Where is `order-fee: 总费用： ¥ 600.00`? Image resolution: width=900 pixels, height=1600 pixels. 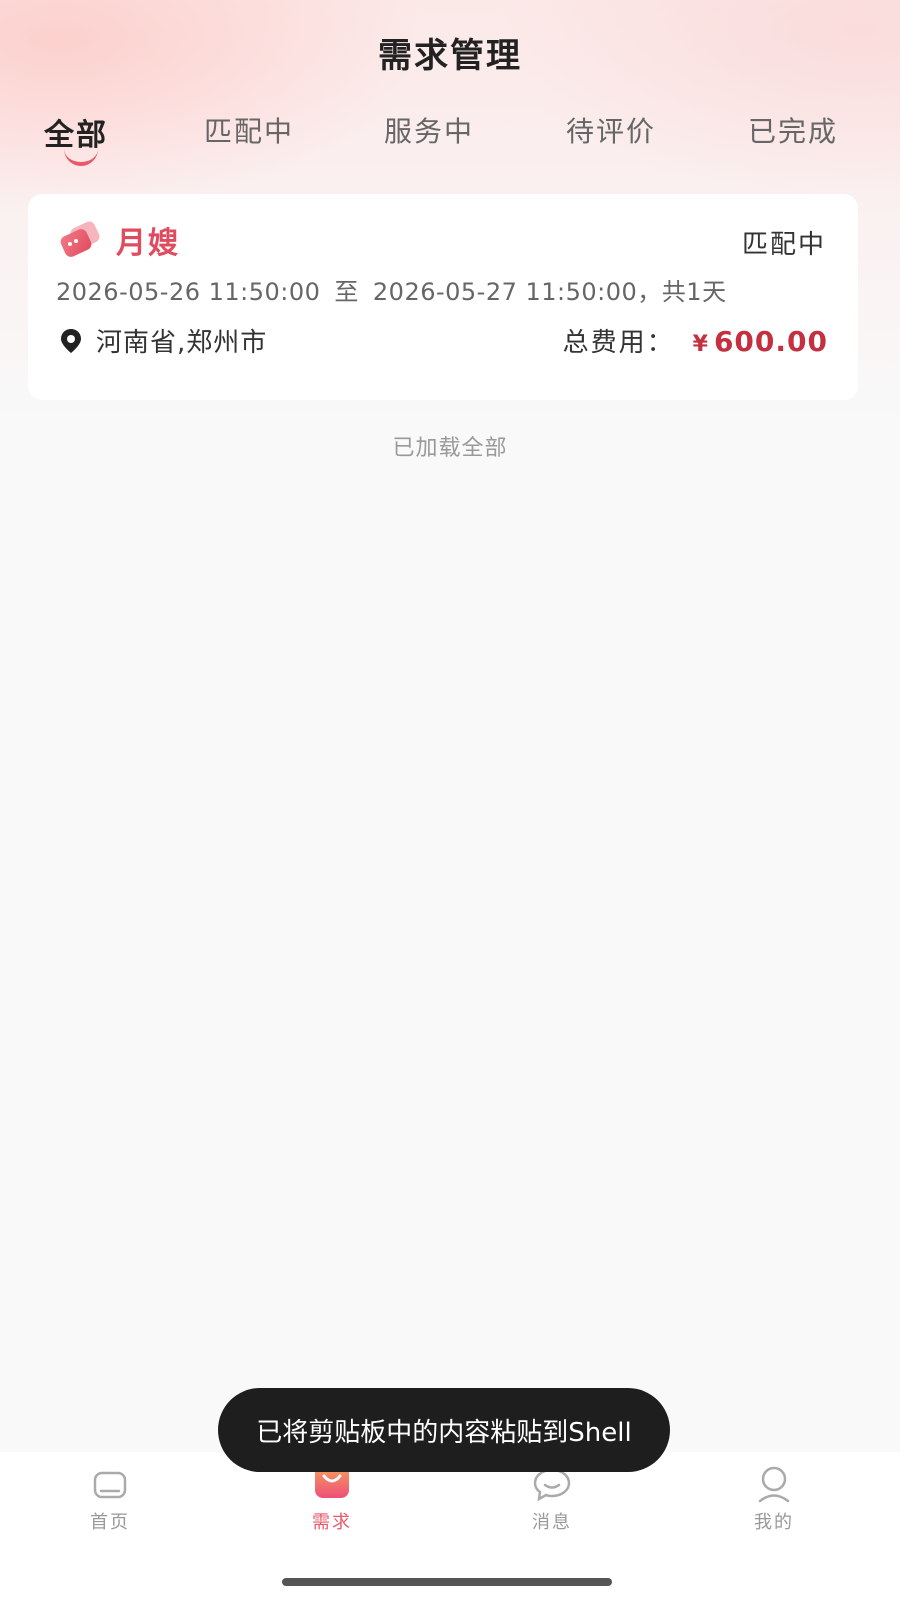
order-fee: 总费用： ¥ 600.00 is located at coordinates (695, 340).